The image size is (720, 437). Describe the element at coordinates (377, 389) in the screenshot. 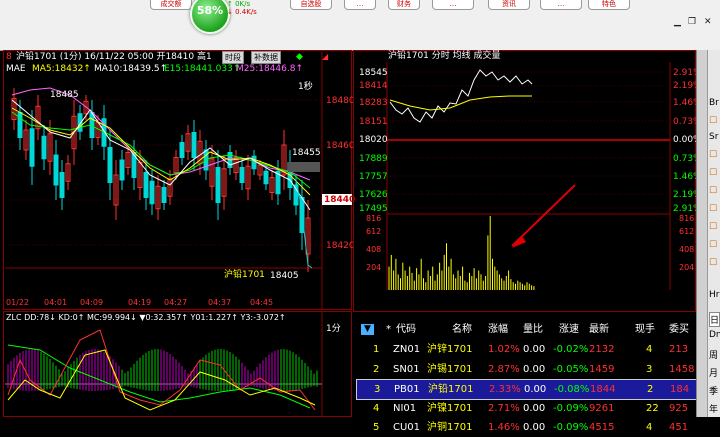

I see `cell-no: 3` at that location.